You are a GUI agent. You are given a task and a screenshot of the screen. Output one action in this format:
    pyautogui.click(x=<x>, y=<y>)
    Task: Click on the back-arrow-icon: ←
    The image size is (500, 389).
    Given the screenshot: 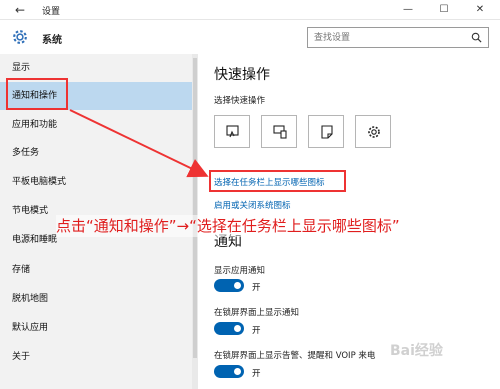 What is the action you would take?
    pyautogui.click(x=20, y=10)
    